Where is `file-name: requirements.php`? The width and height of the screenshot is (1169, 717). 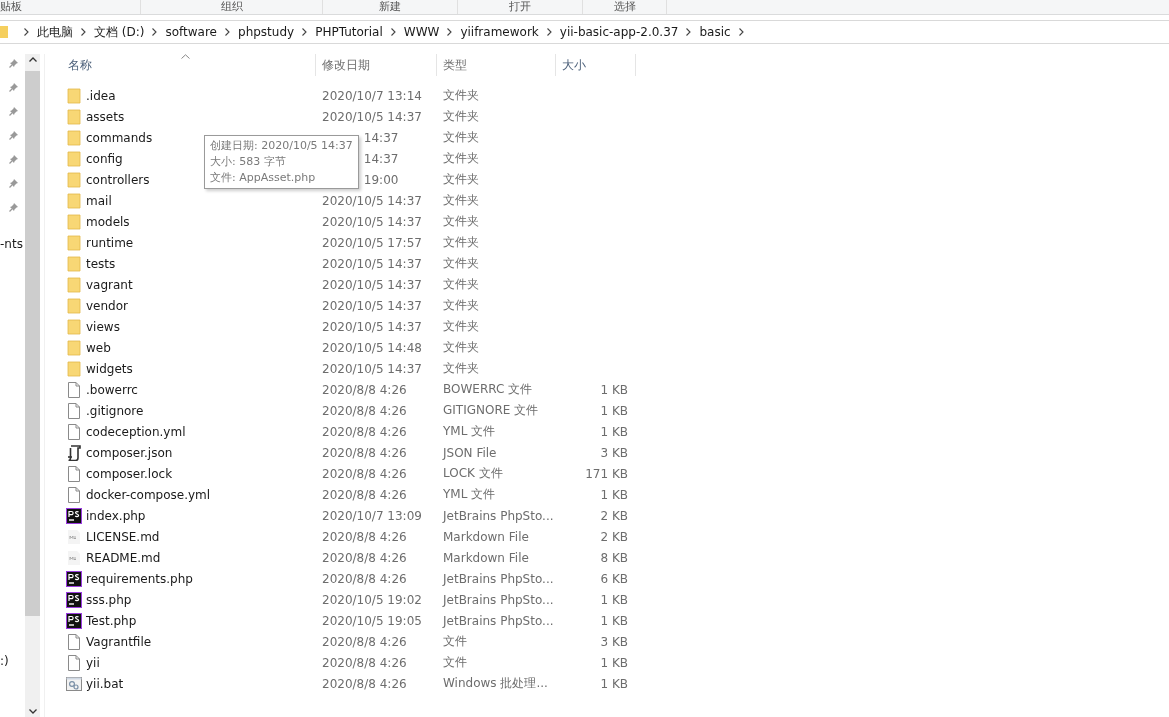
file-name: requirements.php is located at coordinates (139, 578).